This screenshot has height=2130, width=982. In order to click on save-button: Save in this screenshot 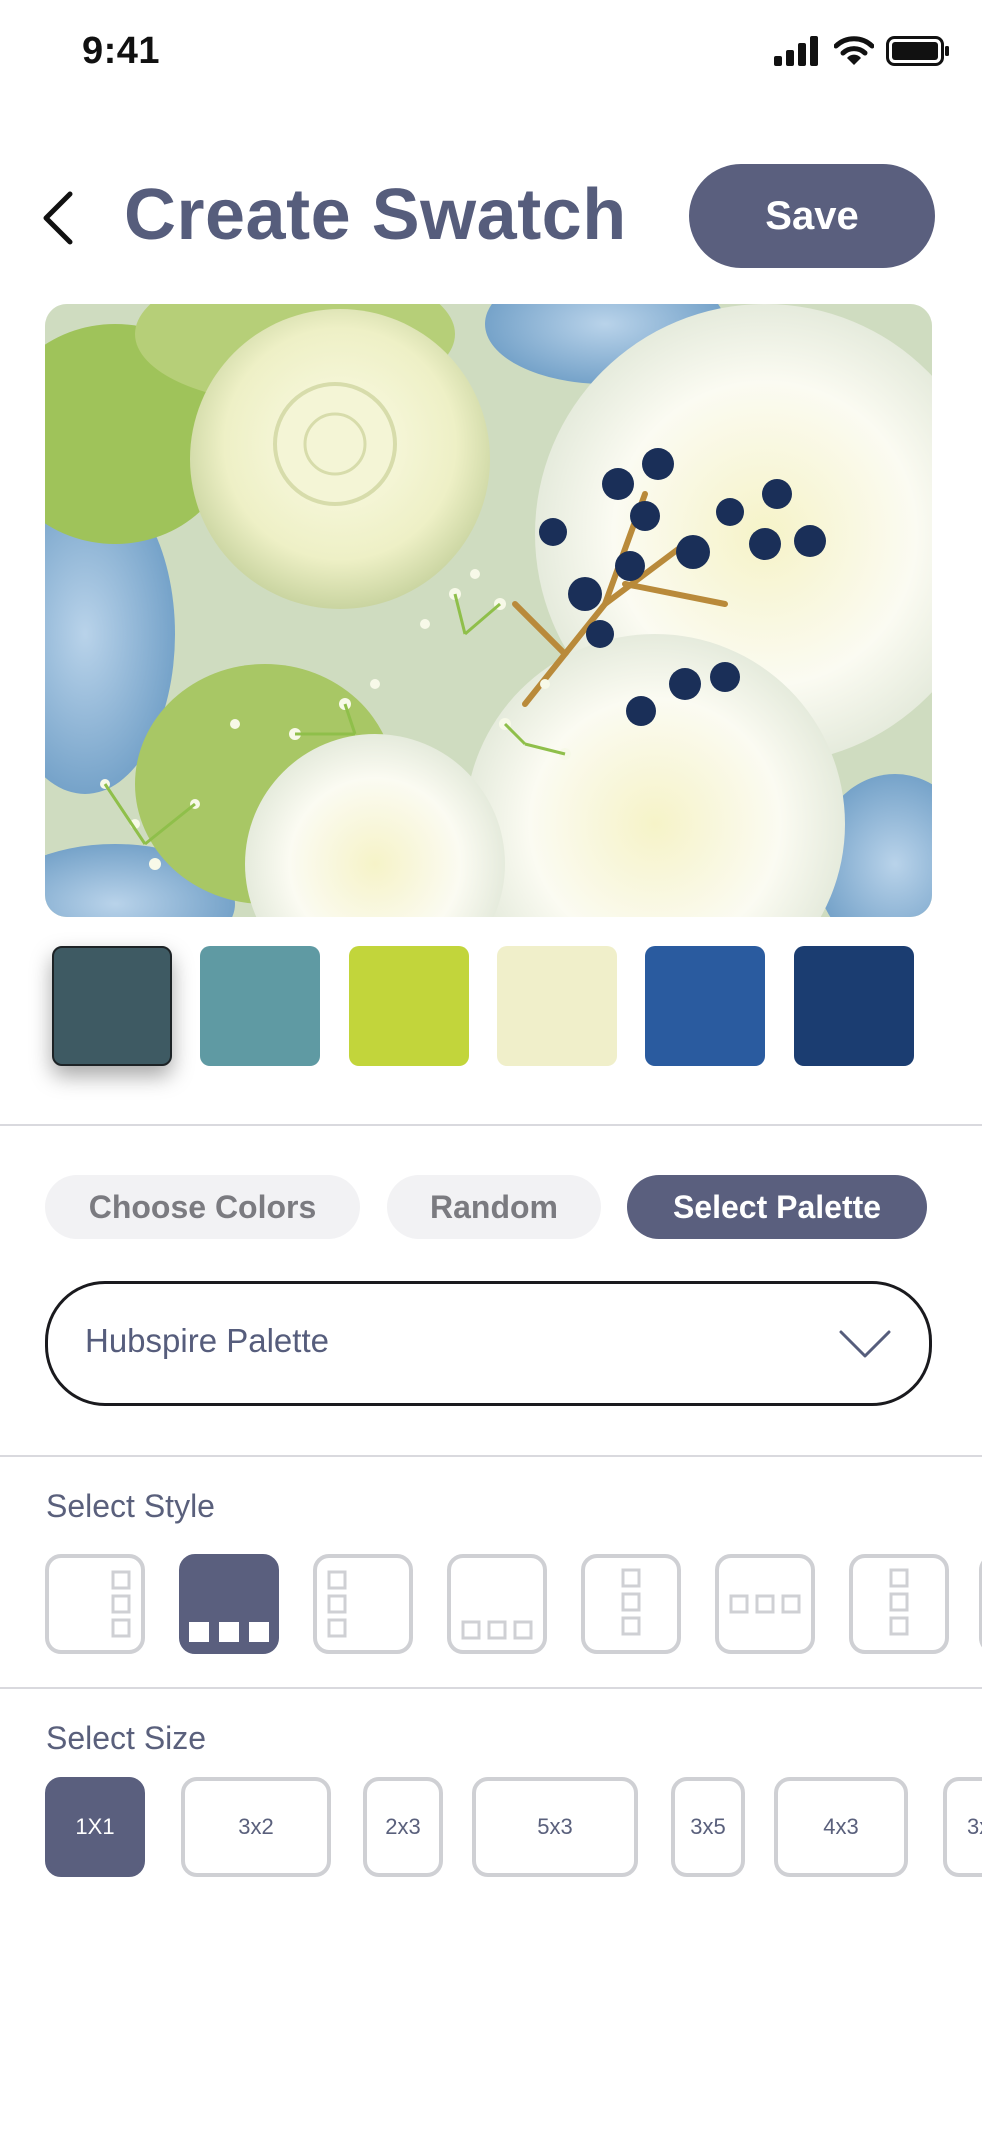, I will do `click(812, 216)`.